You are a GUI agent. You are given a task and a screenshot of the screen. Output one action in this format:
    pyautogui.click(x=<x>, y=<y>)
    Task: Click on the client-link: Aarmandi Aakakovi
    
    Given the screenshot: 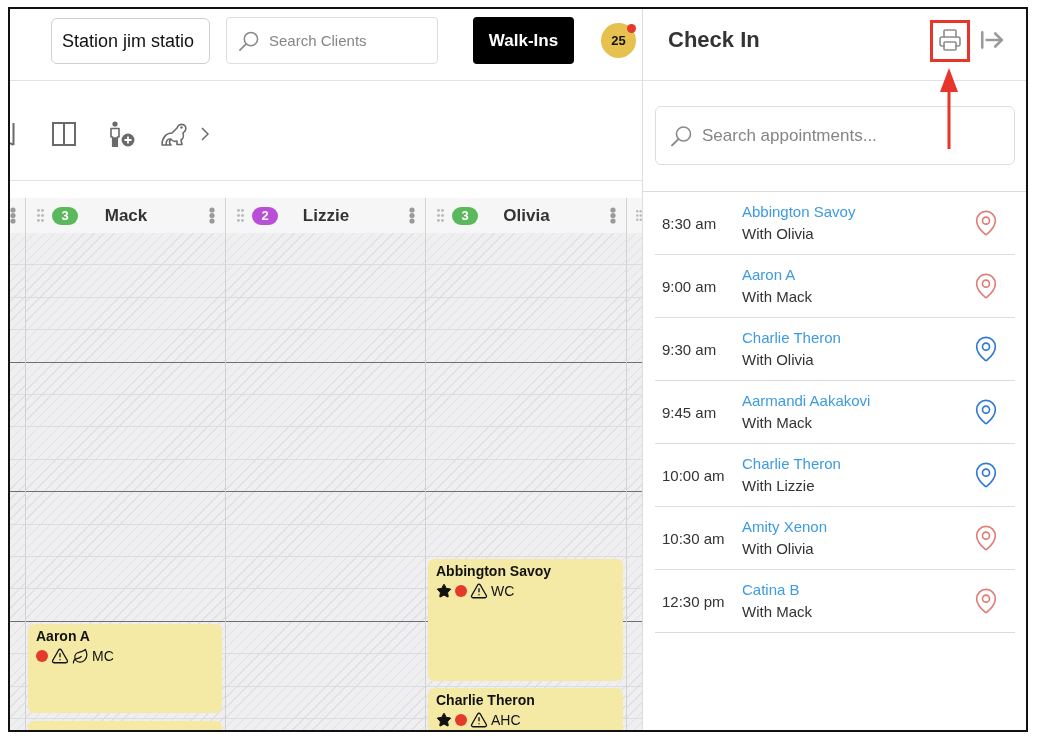 What is the action you would take?
    pyautogui.click(x=806, y=401)
    